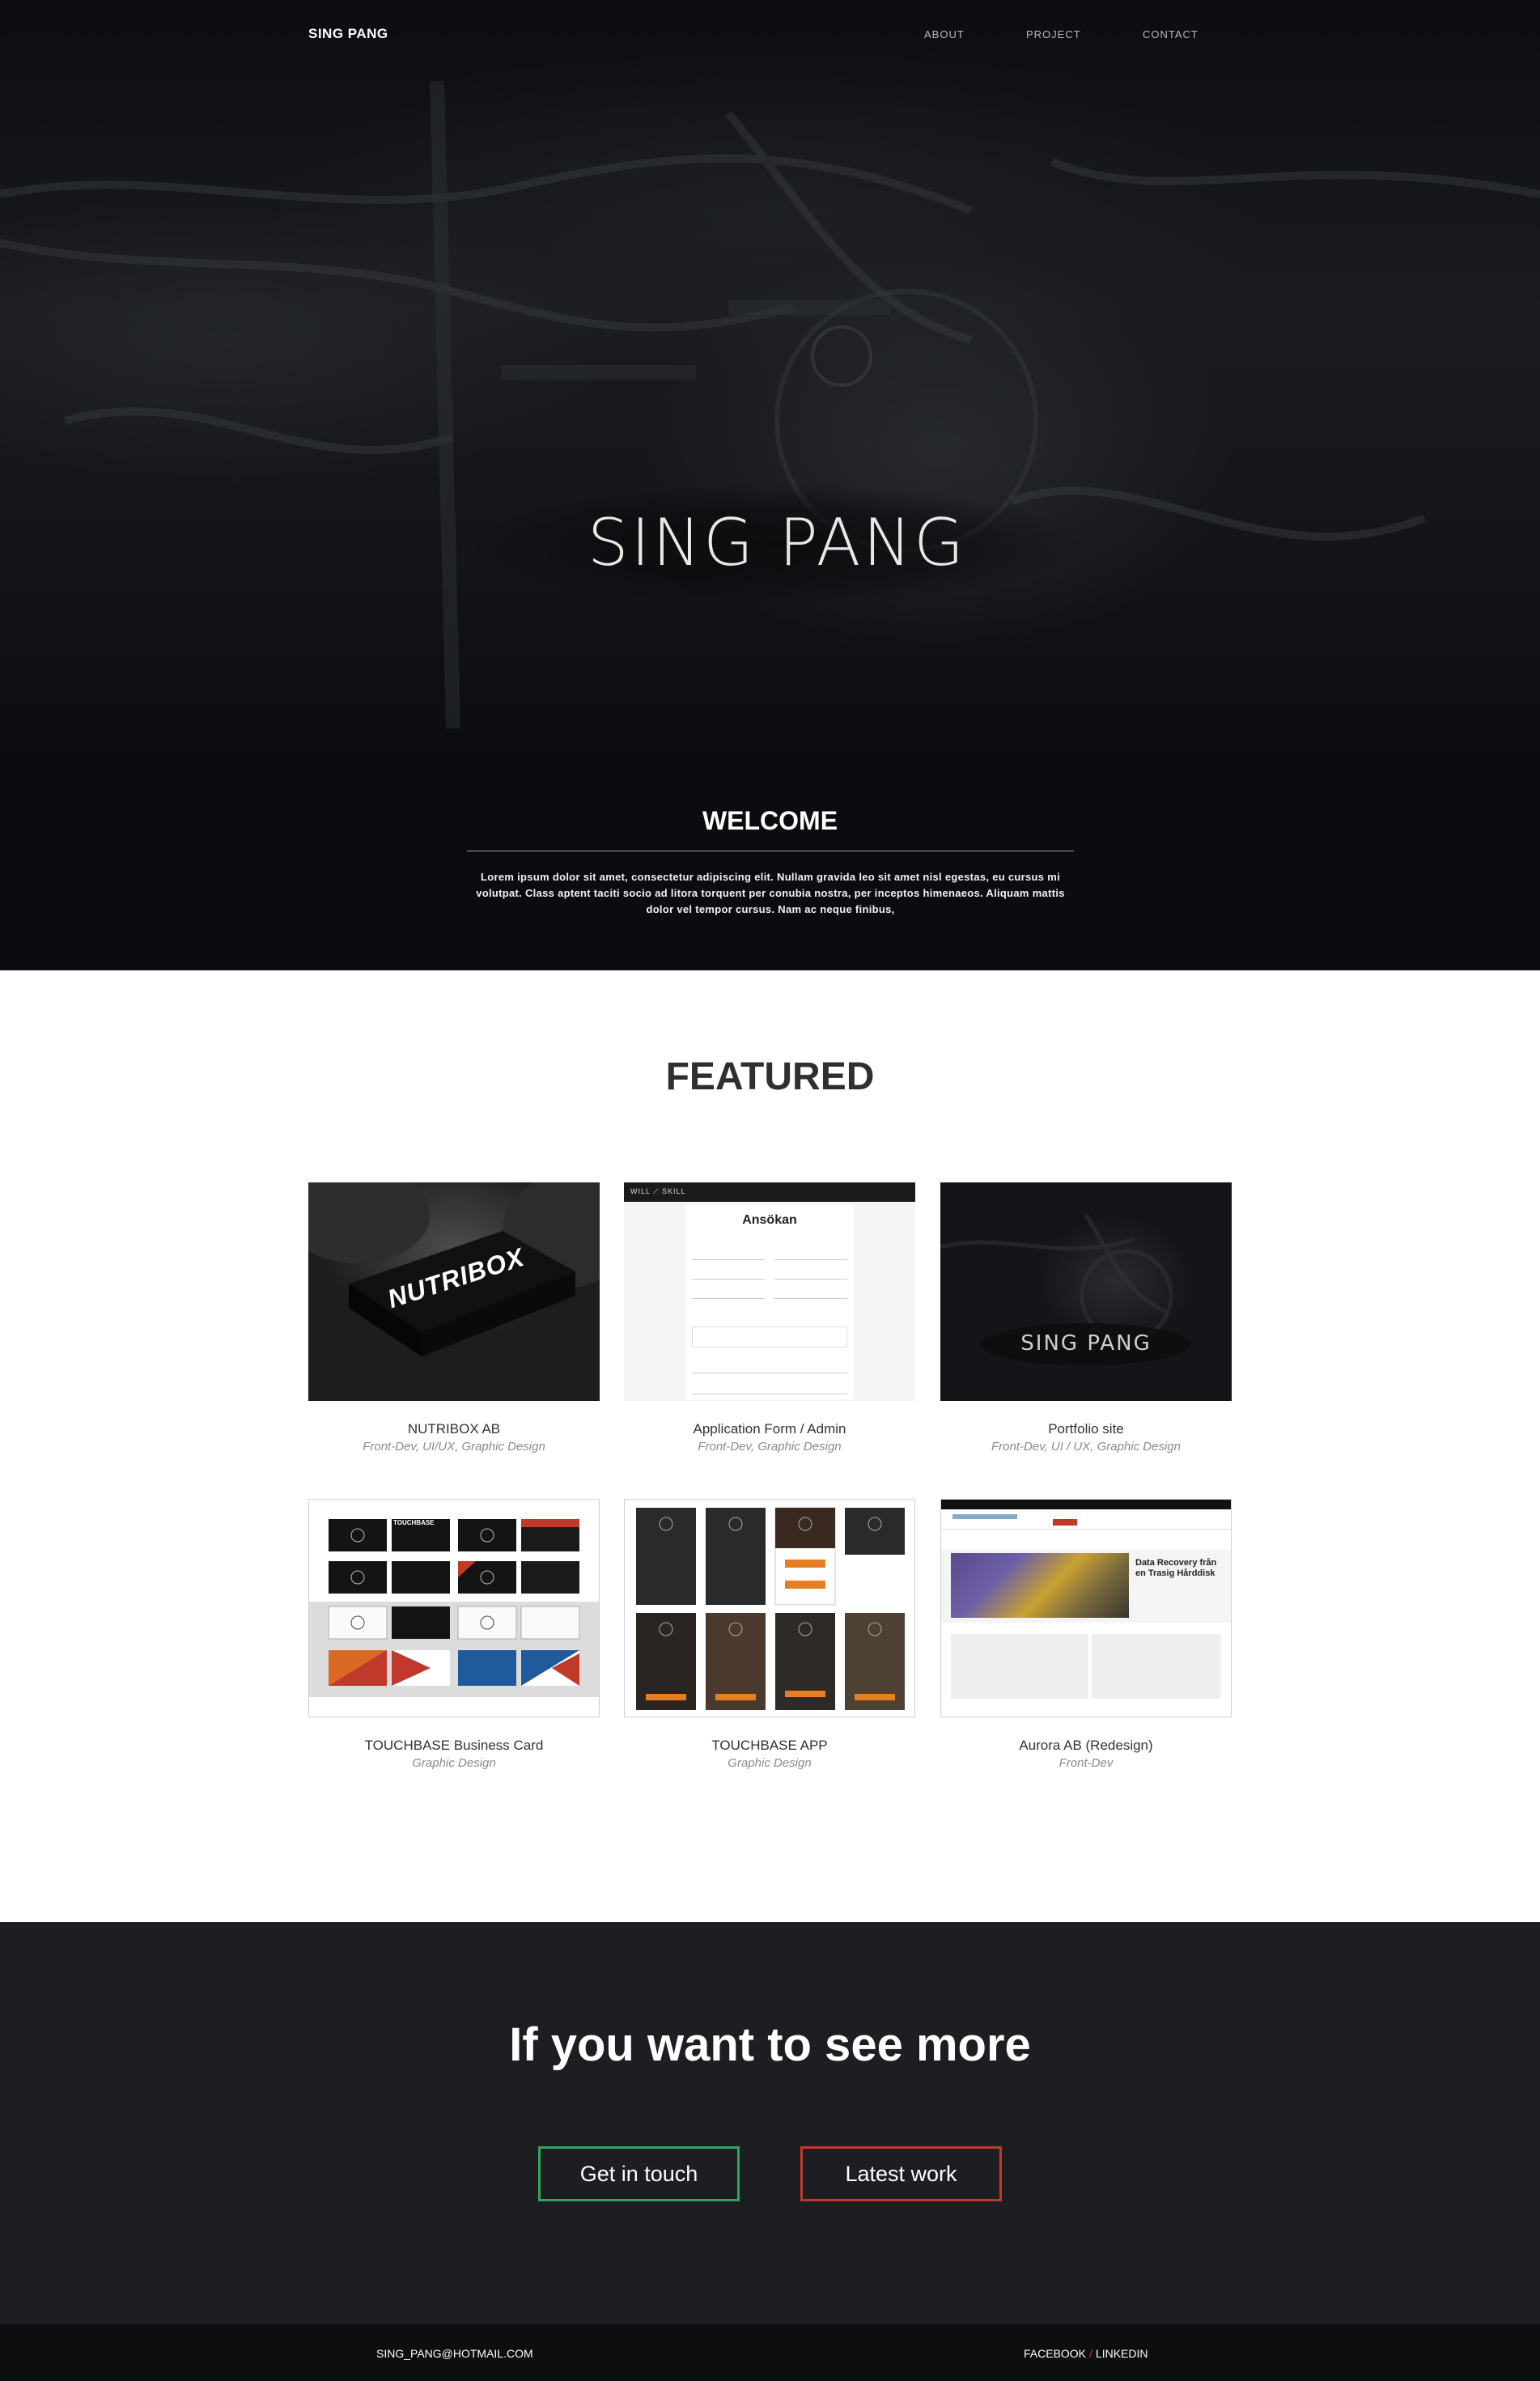 The height and width of the screenshot is (2381, 1540). Describe the element at coordinates (454, 1746) in the screenshot. I see `project-title: TOUCHBASE Business Card` at that location.